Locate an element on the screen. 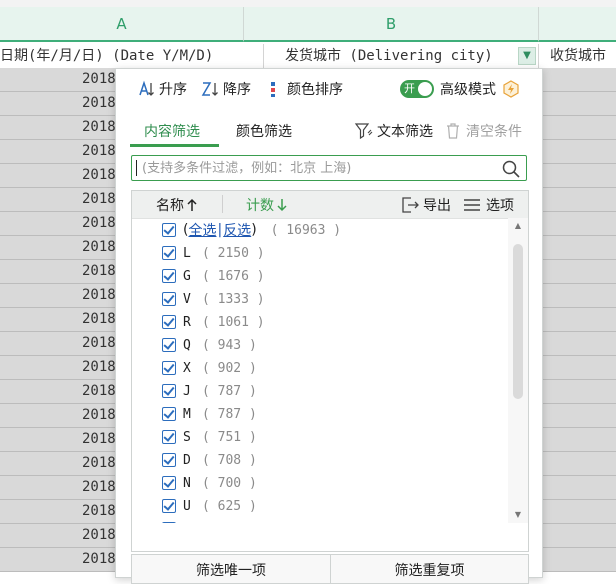 Image resolution: width=616 pixels, height=584 pixels. list-item: J ( 787 ) is located at coordinates (209, 391).